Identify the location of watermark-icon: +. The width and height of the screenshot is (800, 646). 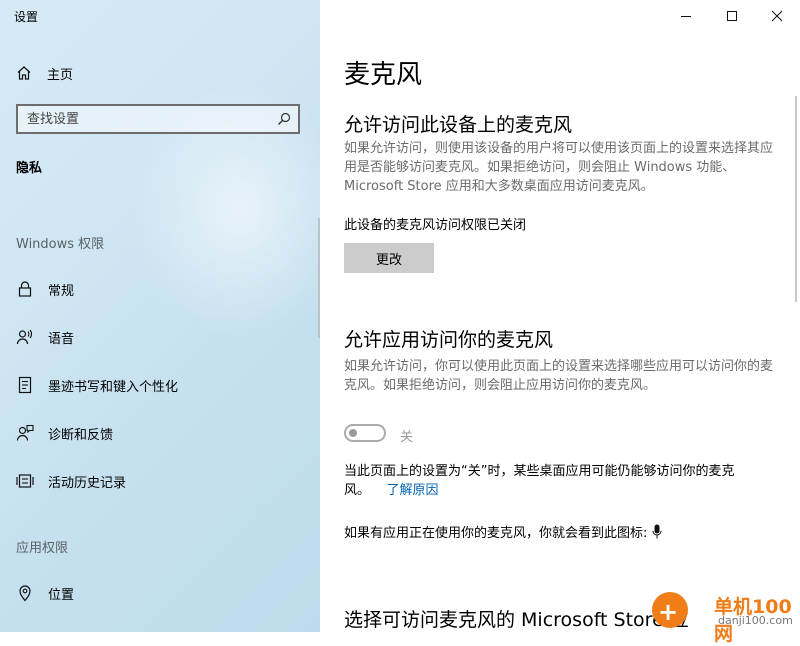
(670, 610).